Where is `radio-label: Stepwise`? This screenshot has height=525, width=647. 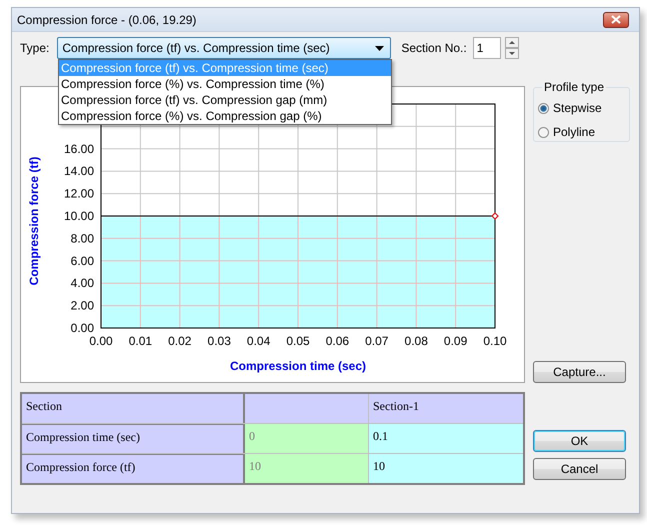
radio-label: Stepwise is located at coordinates (577, 108).